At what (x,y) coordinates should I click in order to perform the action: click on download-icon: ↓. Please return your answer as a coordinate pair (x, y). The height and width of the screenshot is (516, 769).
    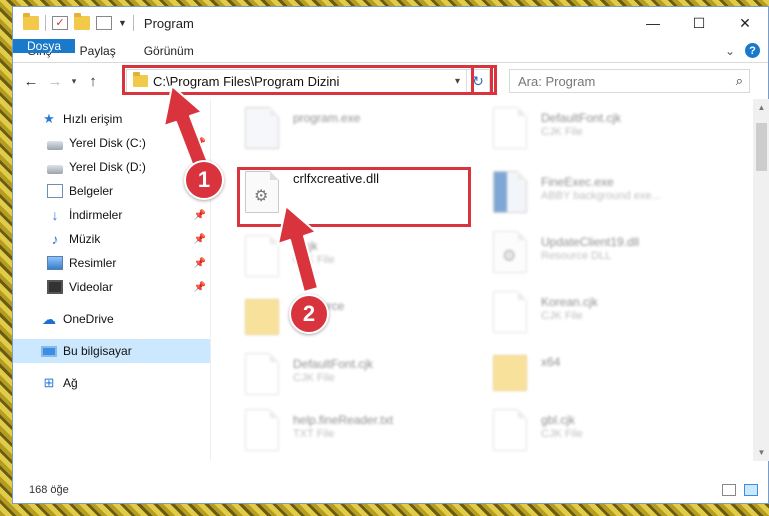
    Looking at the image, I should click on (55, 215).